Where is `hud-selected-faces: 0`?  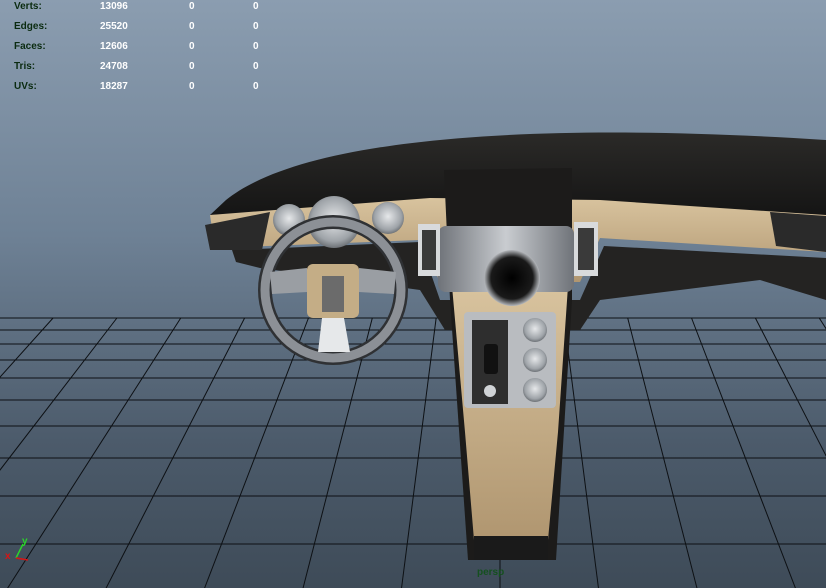 hud-selected-faces: 0 is located at coordinates (192, 46).